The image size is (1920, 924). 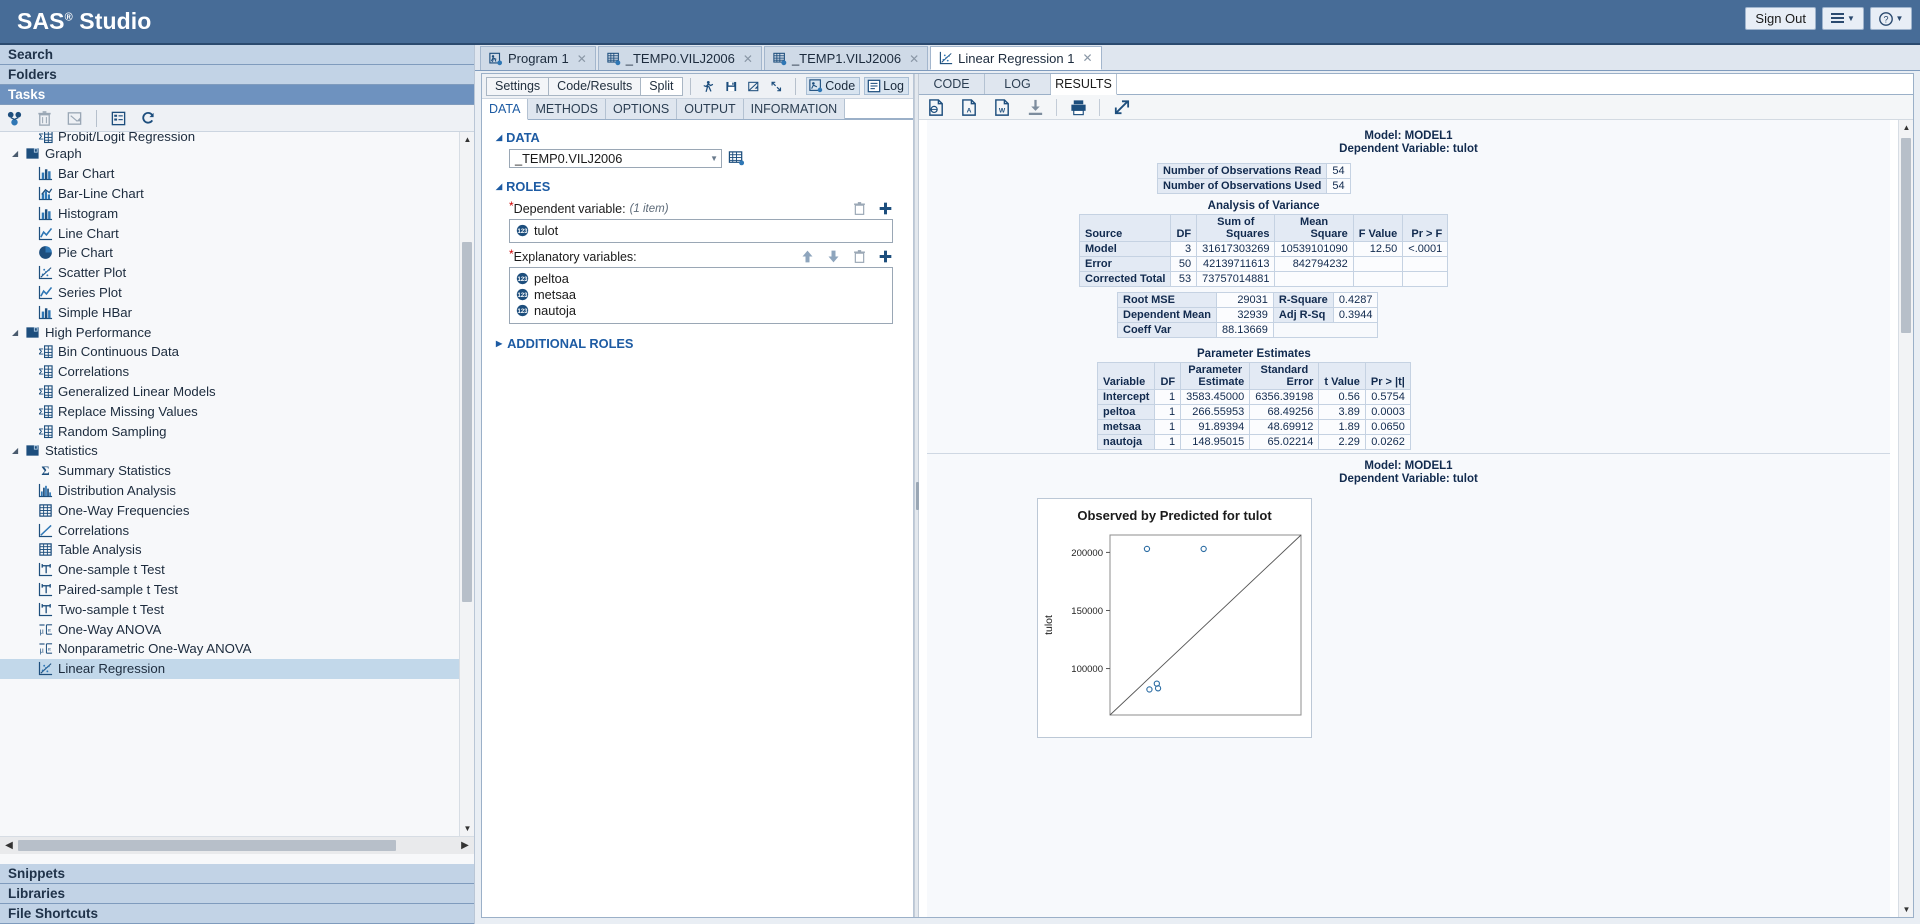 I want to click on scroll-right-button: ▶, so click(x=465, y=845).